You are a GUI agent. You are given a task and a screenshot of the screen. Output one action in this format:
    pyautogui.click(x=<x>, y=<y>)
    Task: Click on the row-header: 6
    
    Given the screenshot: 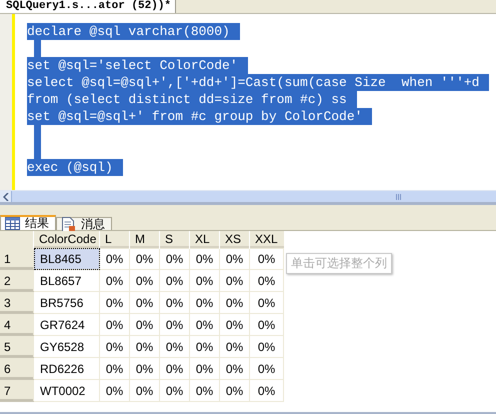 What is the action you would take?
    pyautogui.click(x=17, y=369)
    